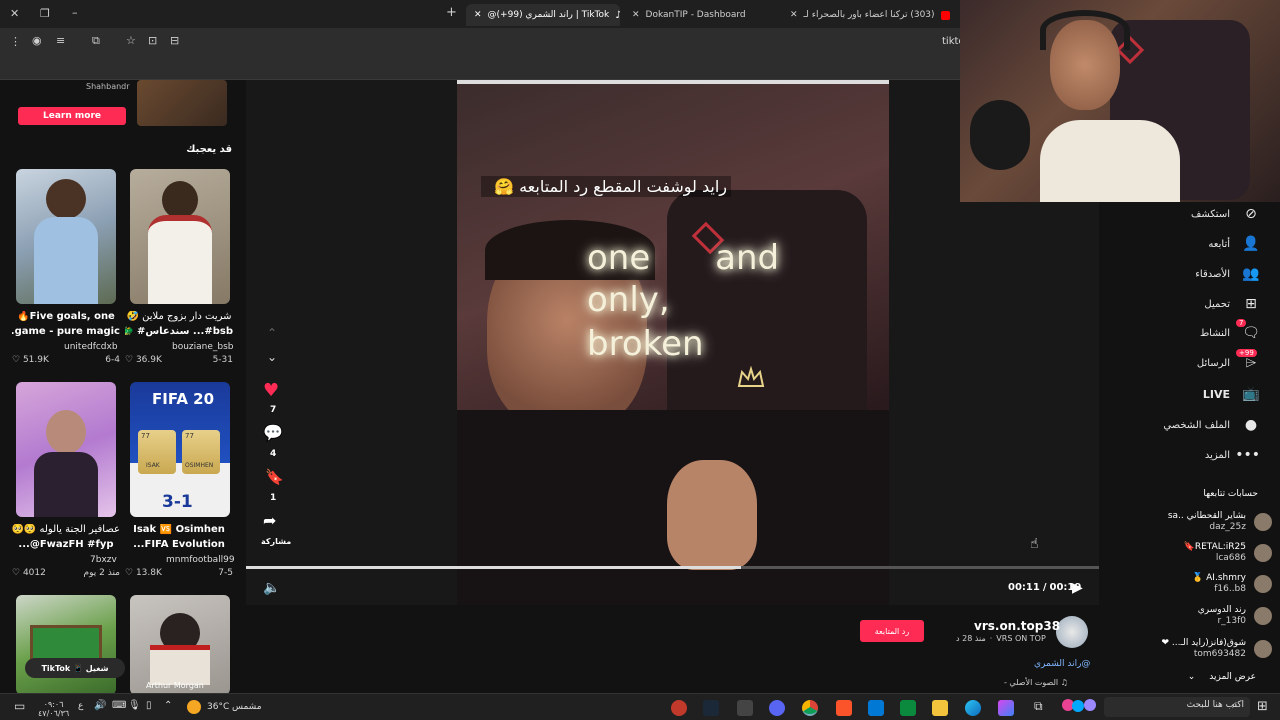 The width and height of the screenshot is (1280, 720). Describe the element at coordinates (1225, 214) in the screenshot. I see `sidebar-item-compass: ⊘ استكشف` at that location.